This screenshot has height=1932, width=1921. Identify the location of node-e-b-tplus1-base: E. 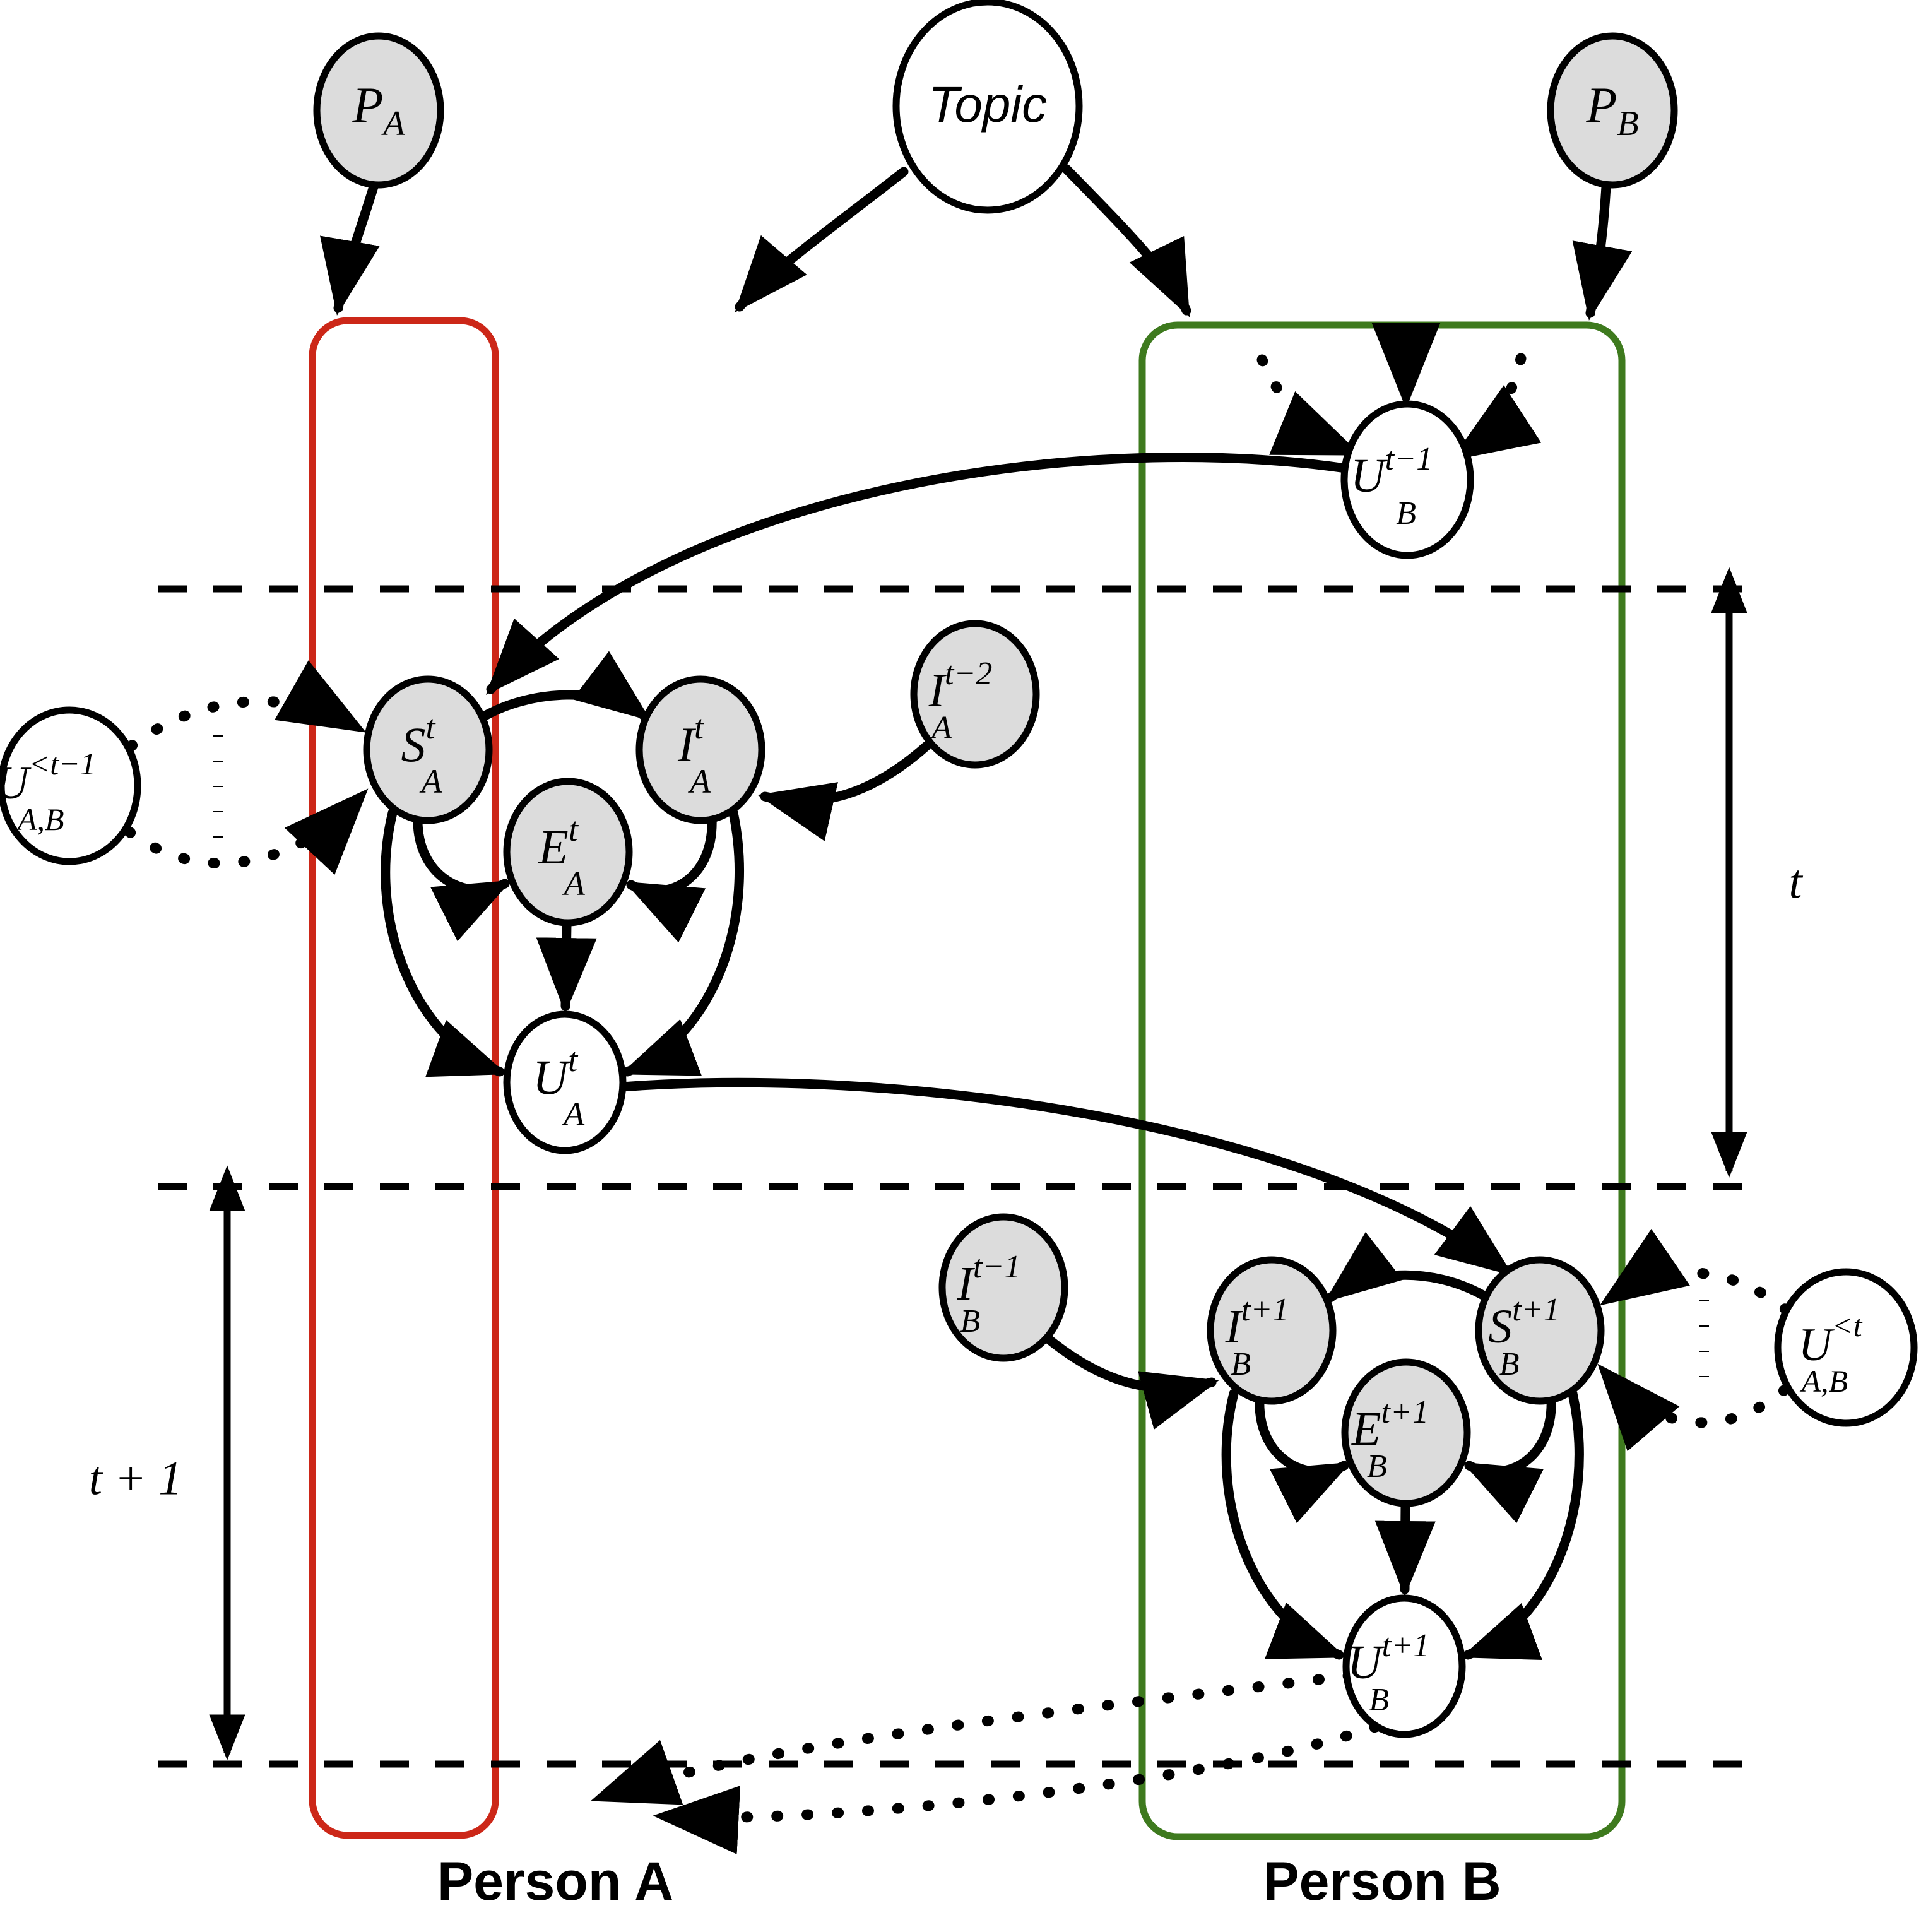
(1366, 1428).